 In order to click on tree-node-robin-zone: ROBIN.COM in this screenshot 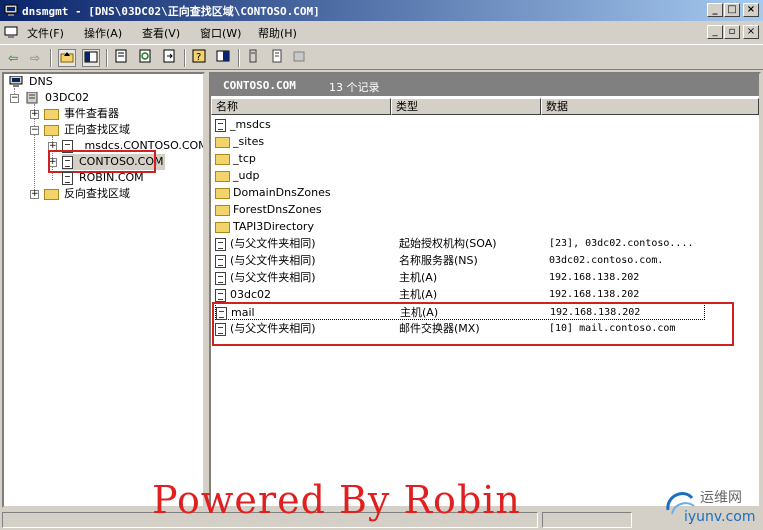, I will do `click(104, 178)`.